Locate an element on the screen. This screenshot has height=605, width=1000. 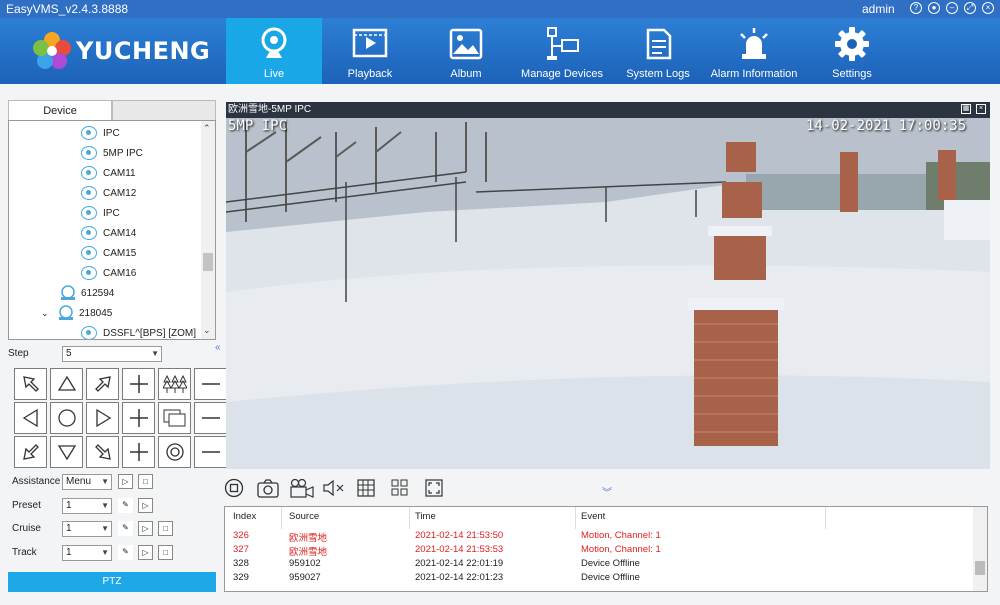
help-icon: ? is located at coordinates (916, 8).